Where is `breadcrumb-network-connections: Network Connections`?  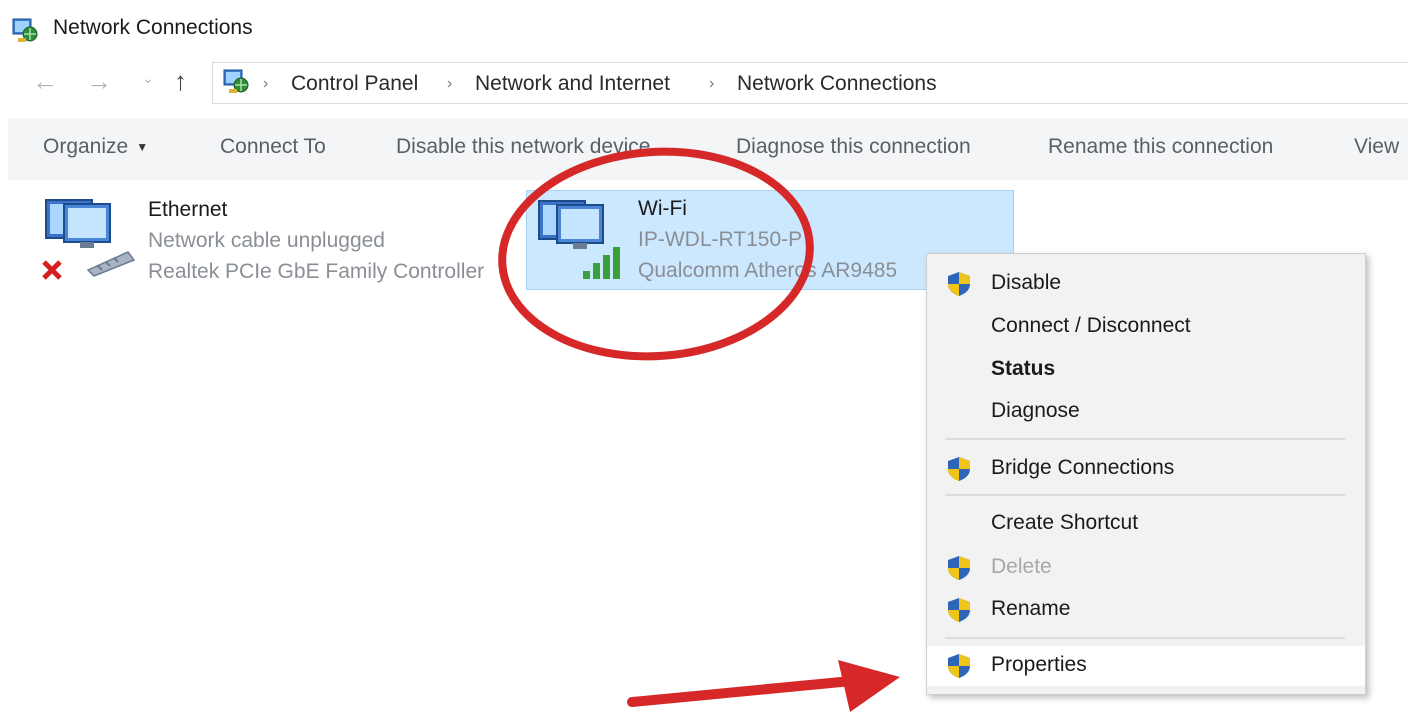 breadcrumb-network-connections: Network Connections is located at coordinates (837, 84).